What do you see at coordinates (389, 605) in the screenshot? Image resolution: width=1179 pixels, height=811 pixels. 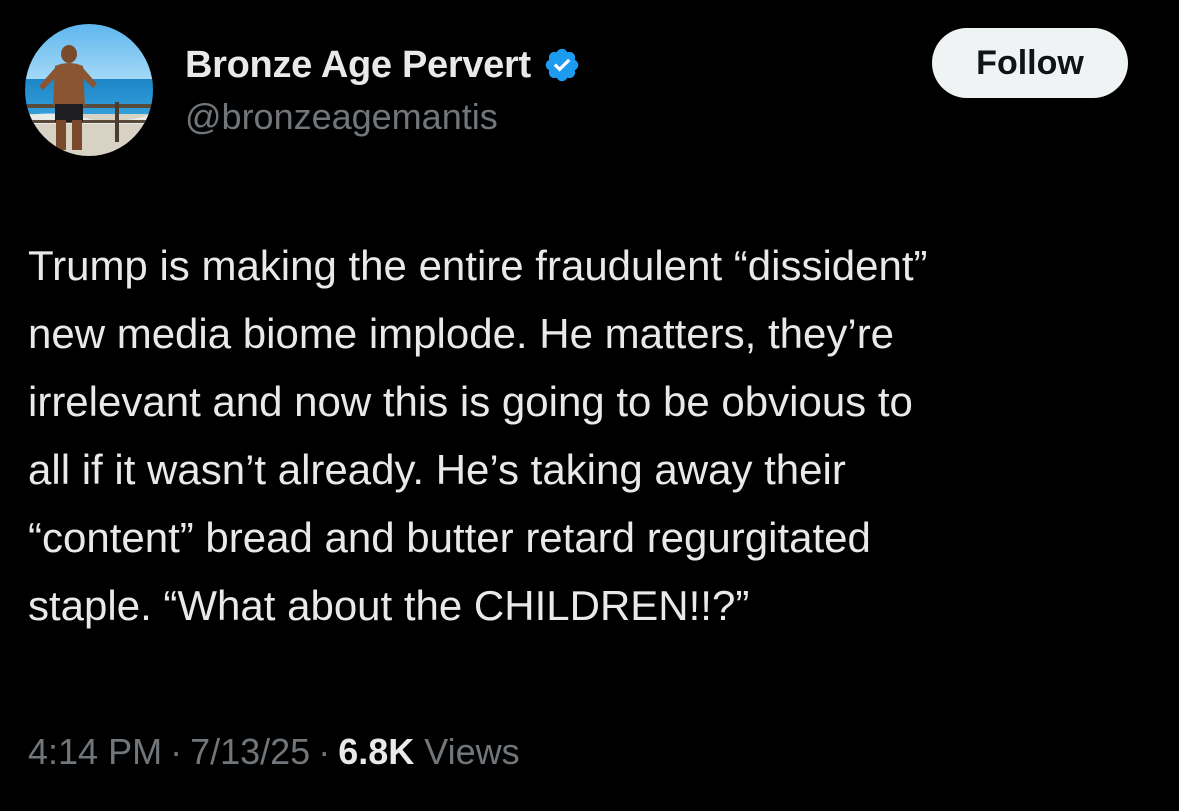 I see `tweet-text-line: staple. “What about the CHILDREN!!?”` at bounding box center [389, 605].